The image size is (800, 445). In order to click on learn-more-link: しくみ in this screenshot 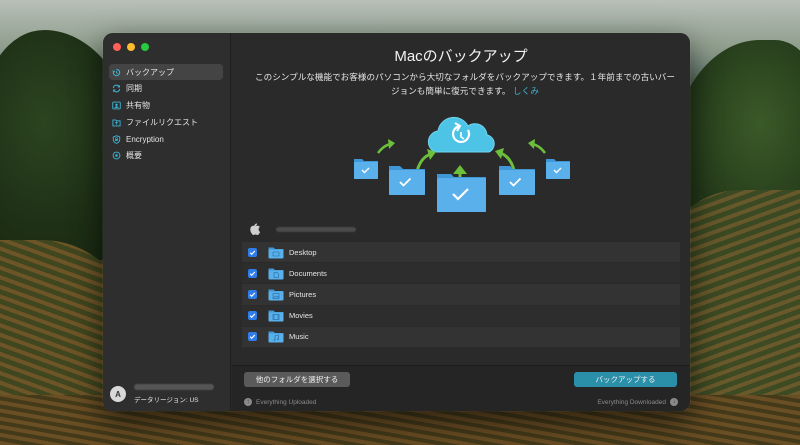, I will do `click(526, 91)`.